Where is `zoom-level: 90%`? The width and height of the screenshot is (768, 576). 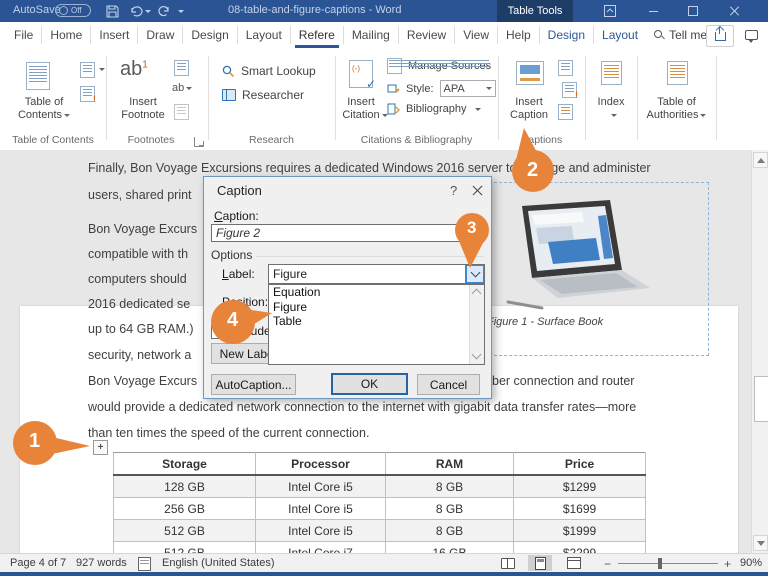 zoom-level: 90% is located at coordinates (751, 563).